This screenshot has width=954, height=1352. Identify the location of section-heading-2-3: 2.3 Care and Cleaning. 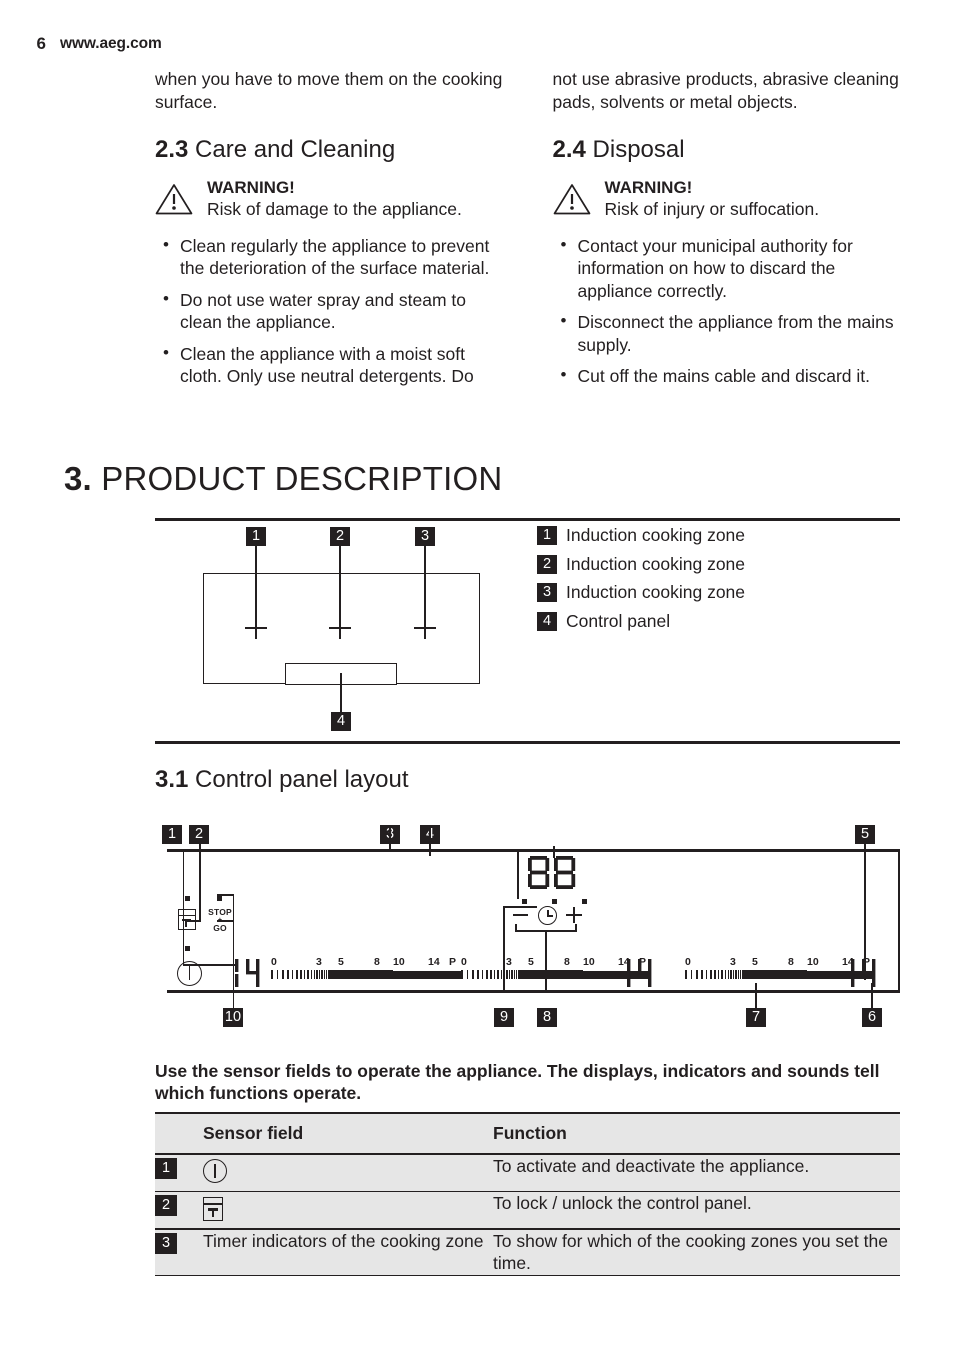
(329, 150).